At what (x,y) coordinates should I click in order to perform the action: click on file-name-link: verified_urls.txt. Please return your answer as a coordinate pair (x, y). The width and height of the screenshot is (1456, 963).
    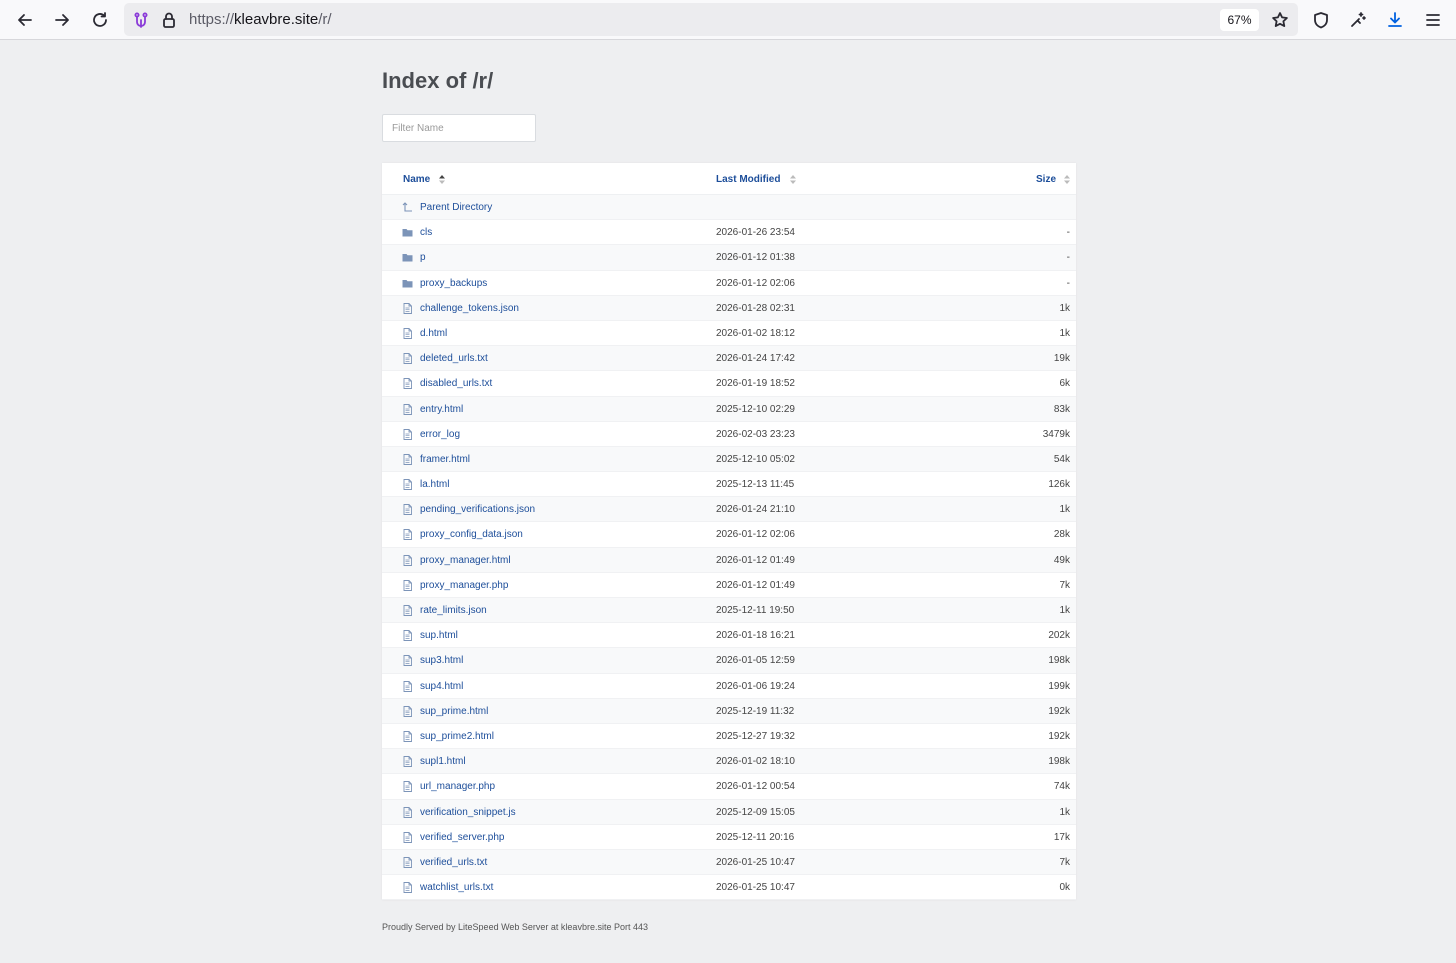
    Looking at the image, I should click on (453, 862).